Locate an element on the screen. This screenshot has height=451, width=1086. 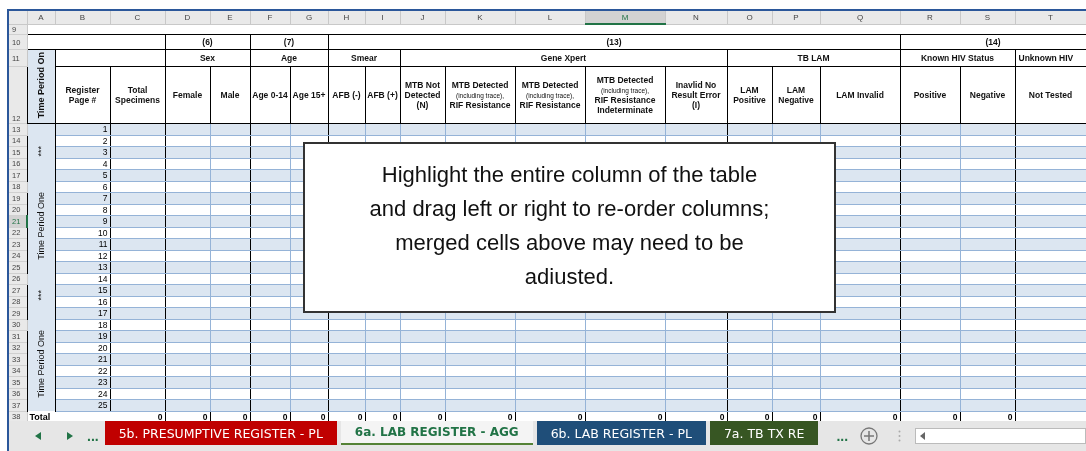
column-letter: J is located at coordinates (422, 17).